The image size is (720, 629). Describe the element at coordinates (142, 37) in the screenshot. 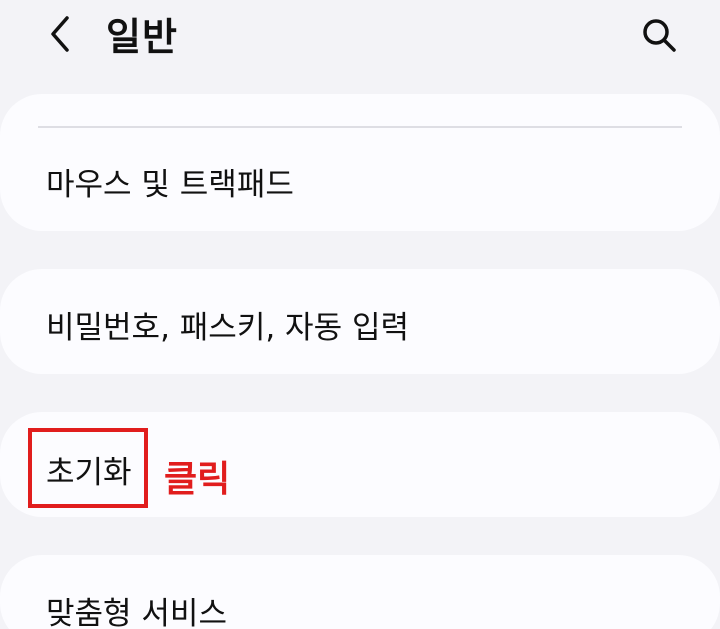

I see `page-title: 일반` at that location.